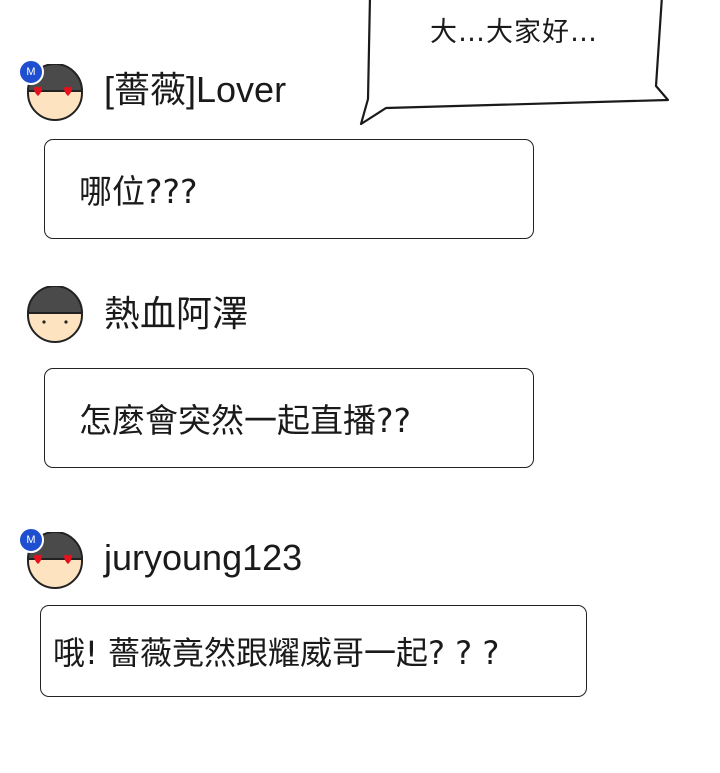 The width and height of the screenshot is (720, 773). I want to click on username: 熱血阿澤, so click(176, 313).